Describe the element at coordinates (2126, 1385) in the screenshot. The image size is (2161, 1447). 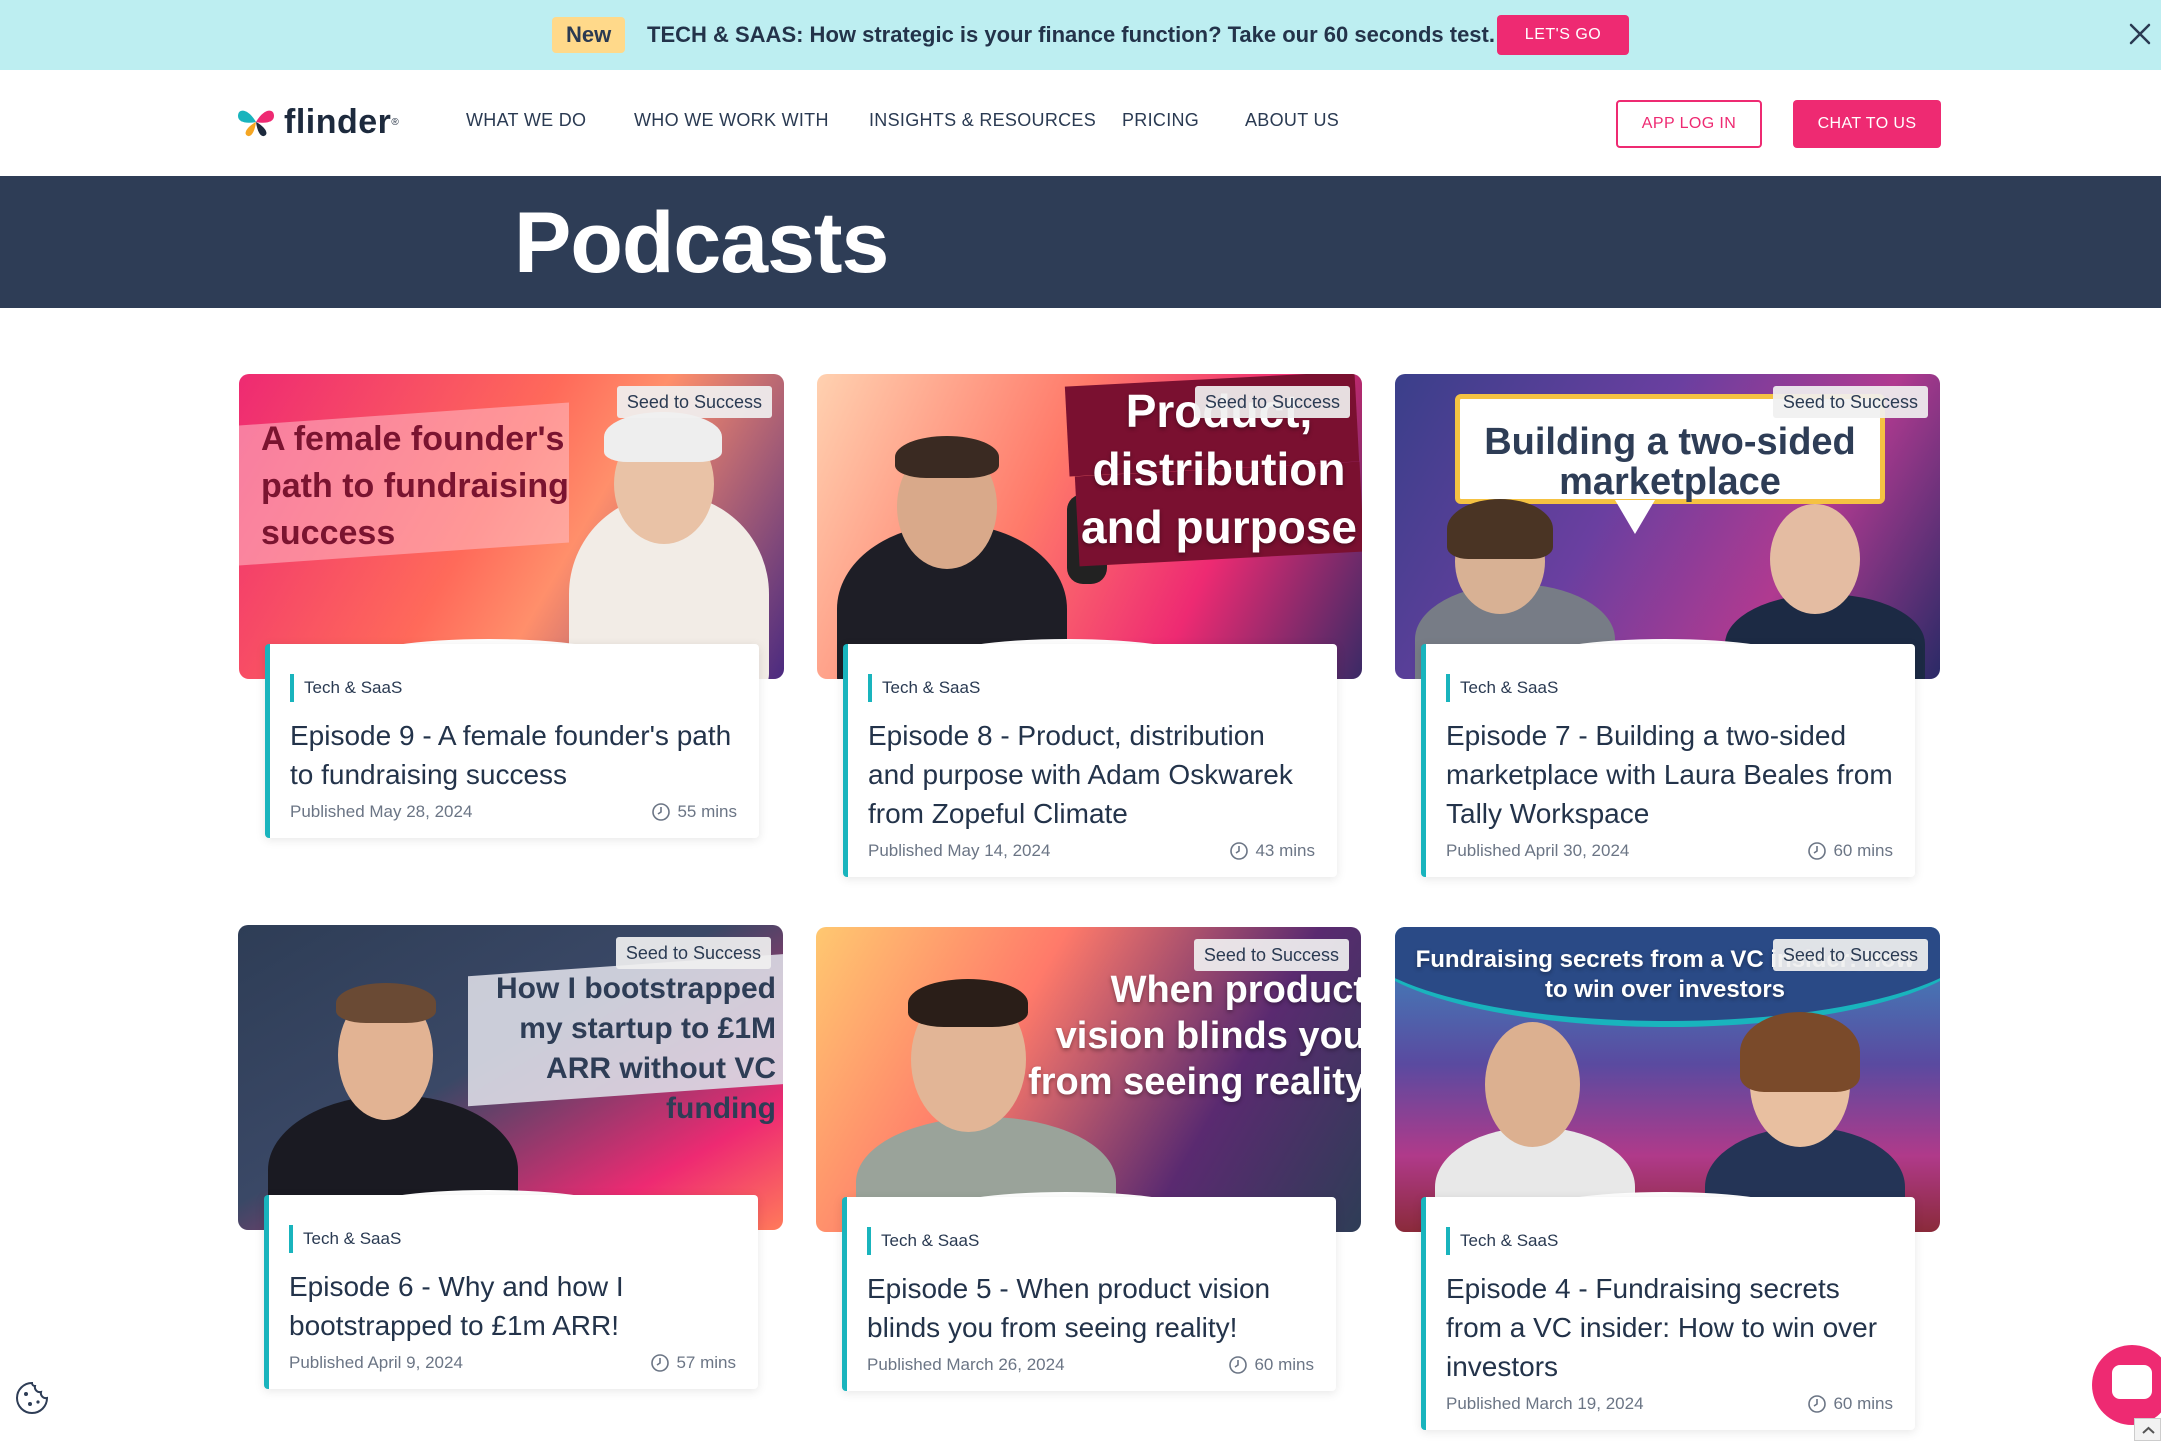
I see `chat-icon` at that location.